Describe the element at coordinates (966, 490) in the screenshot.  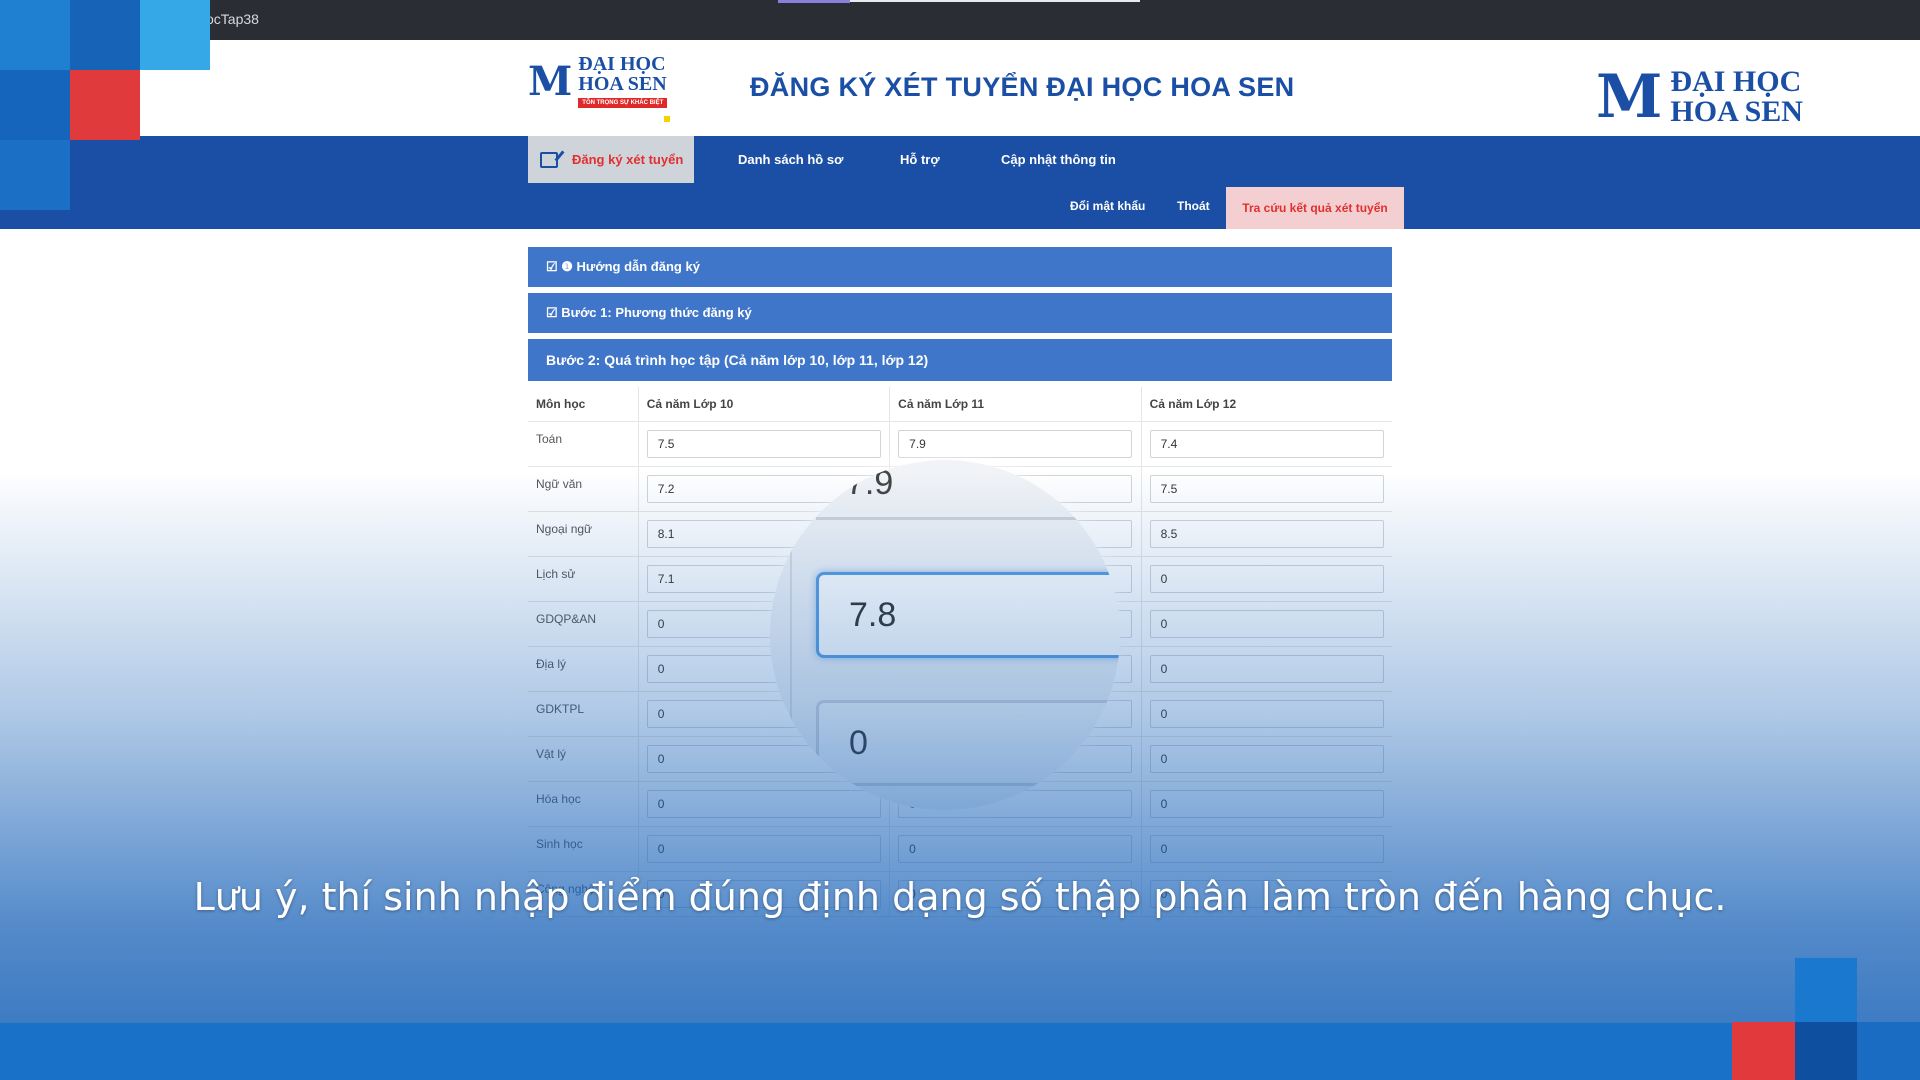
I see `zoom-grade-above: 7.9` at that location.